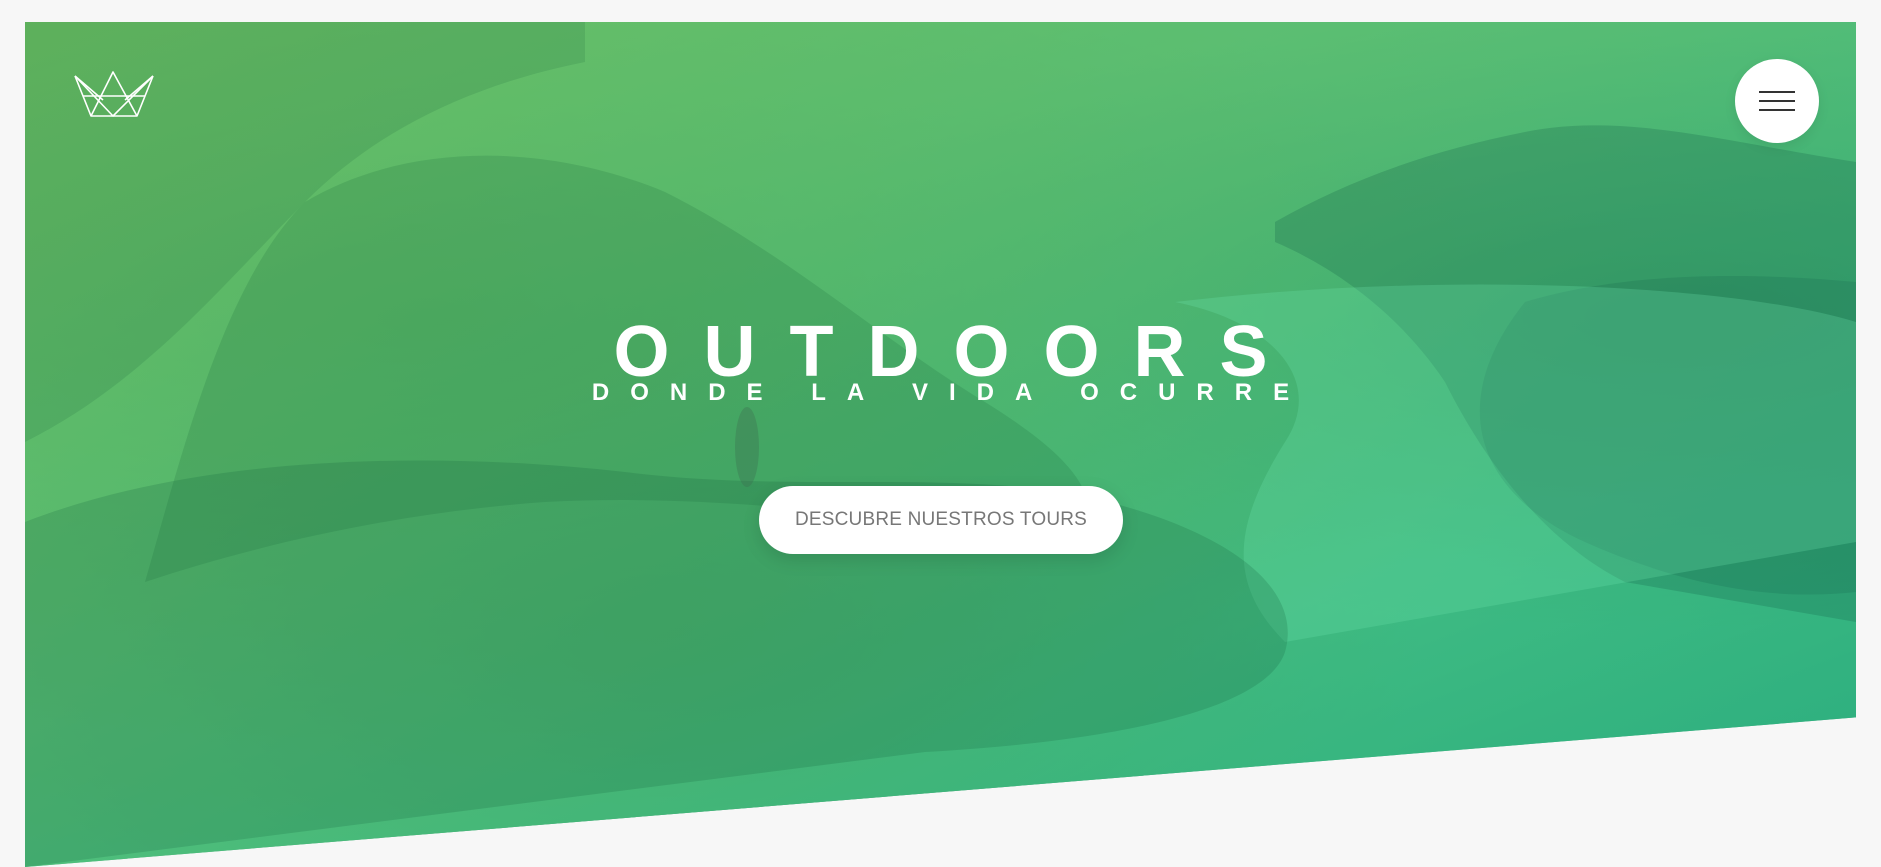  I want to click on crown-logo-icon, so click(114, 94).